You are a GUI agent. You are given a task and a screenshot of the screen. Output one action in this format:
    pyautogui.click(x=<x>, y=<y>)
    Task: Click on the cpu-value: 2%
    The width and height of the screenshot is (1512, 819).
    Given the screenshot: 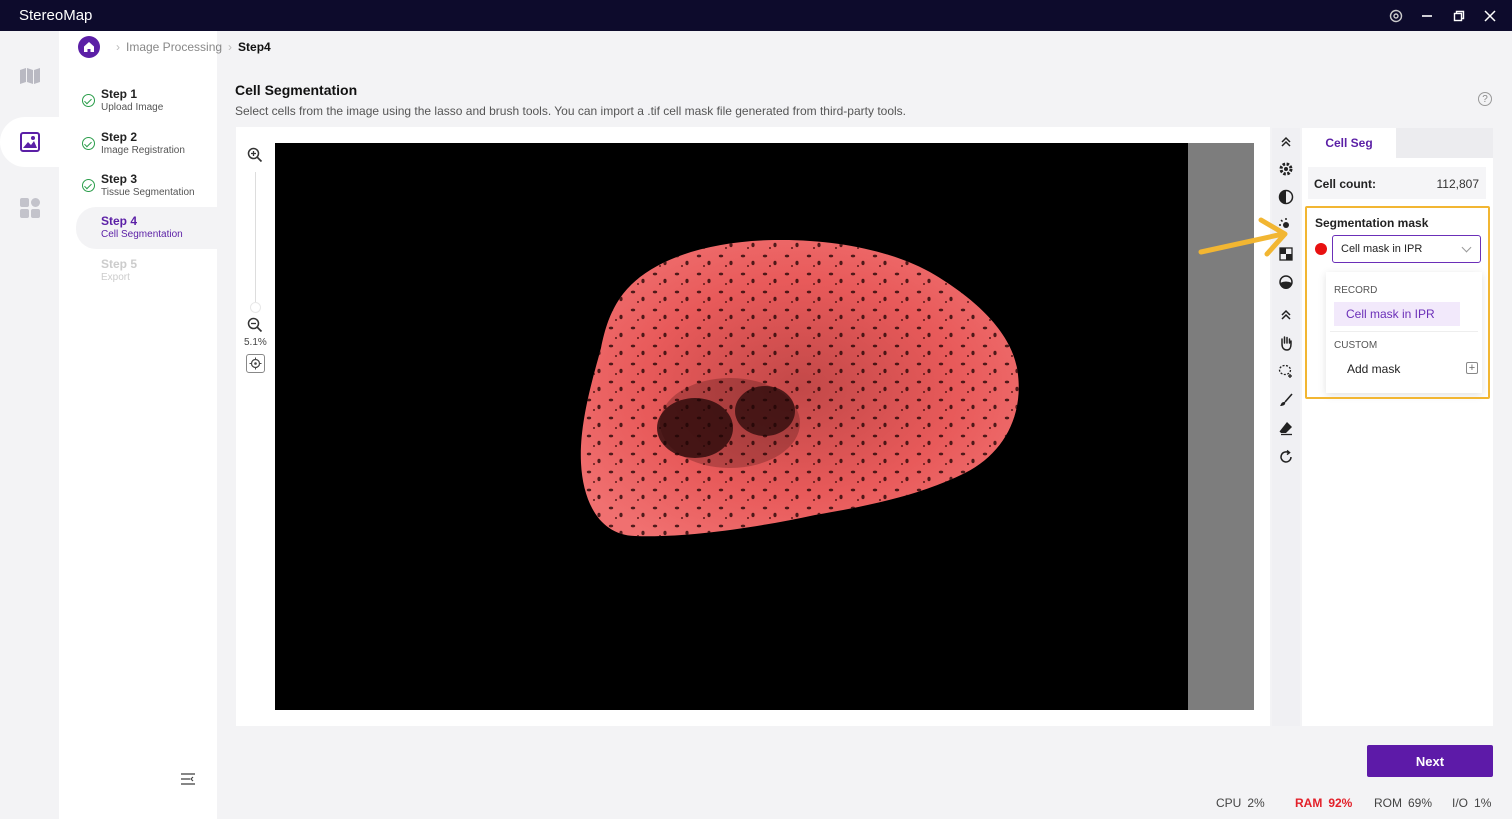 What is the action you would take?
    pyautogui.click(x=1256, y=803)
    